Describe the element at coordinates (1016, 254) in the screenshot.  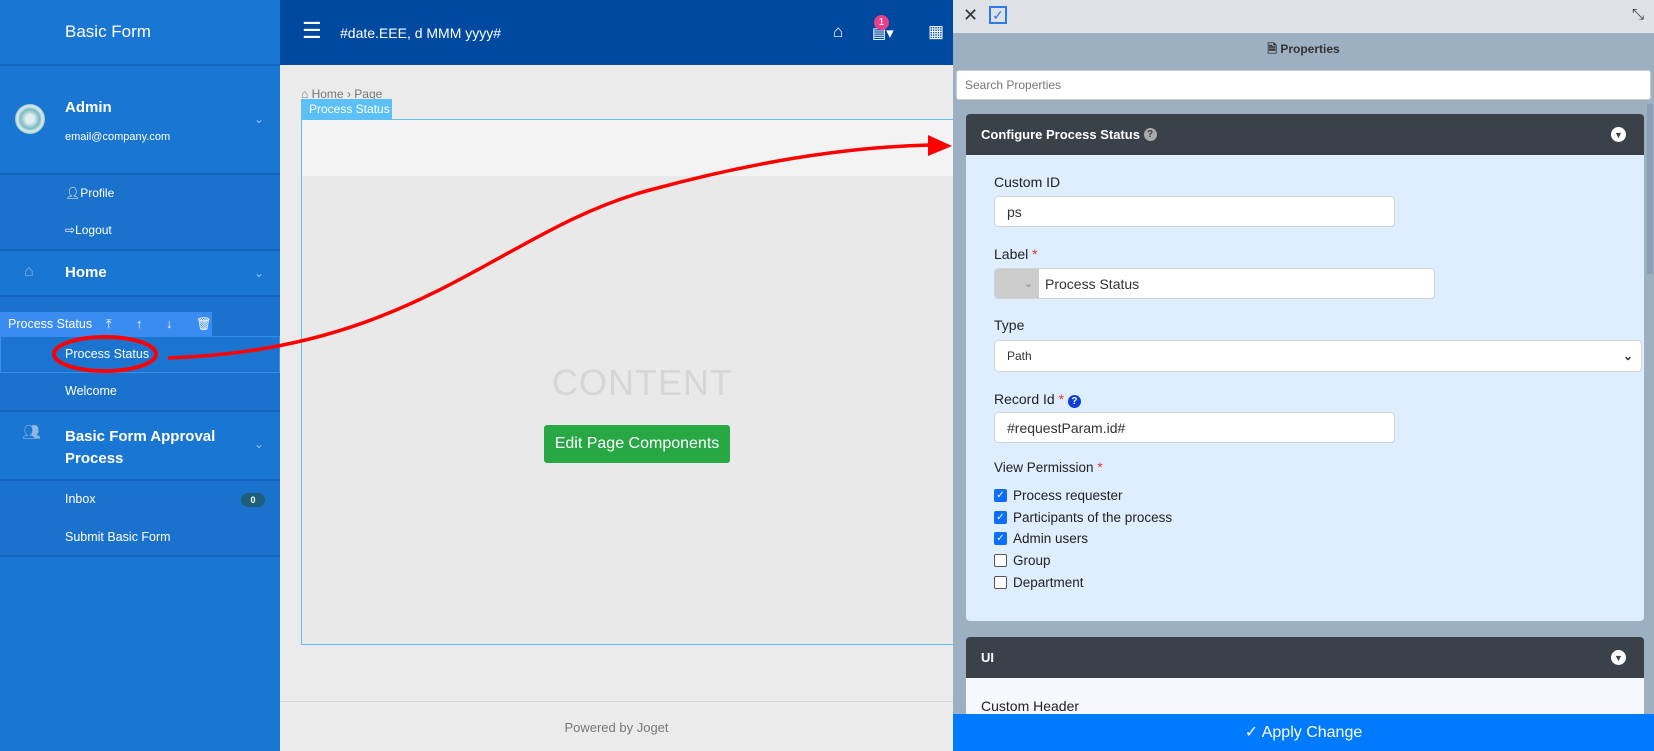
I see `label-label: Label *` at that location.